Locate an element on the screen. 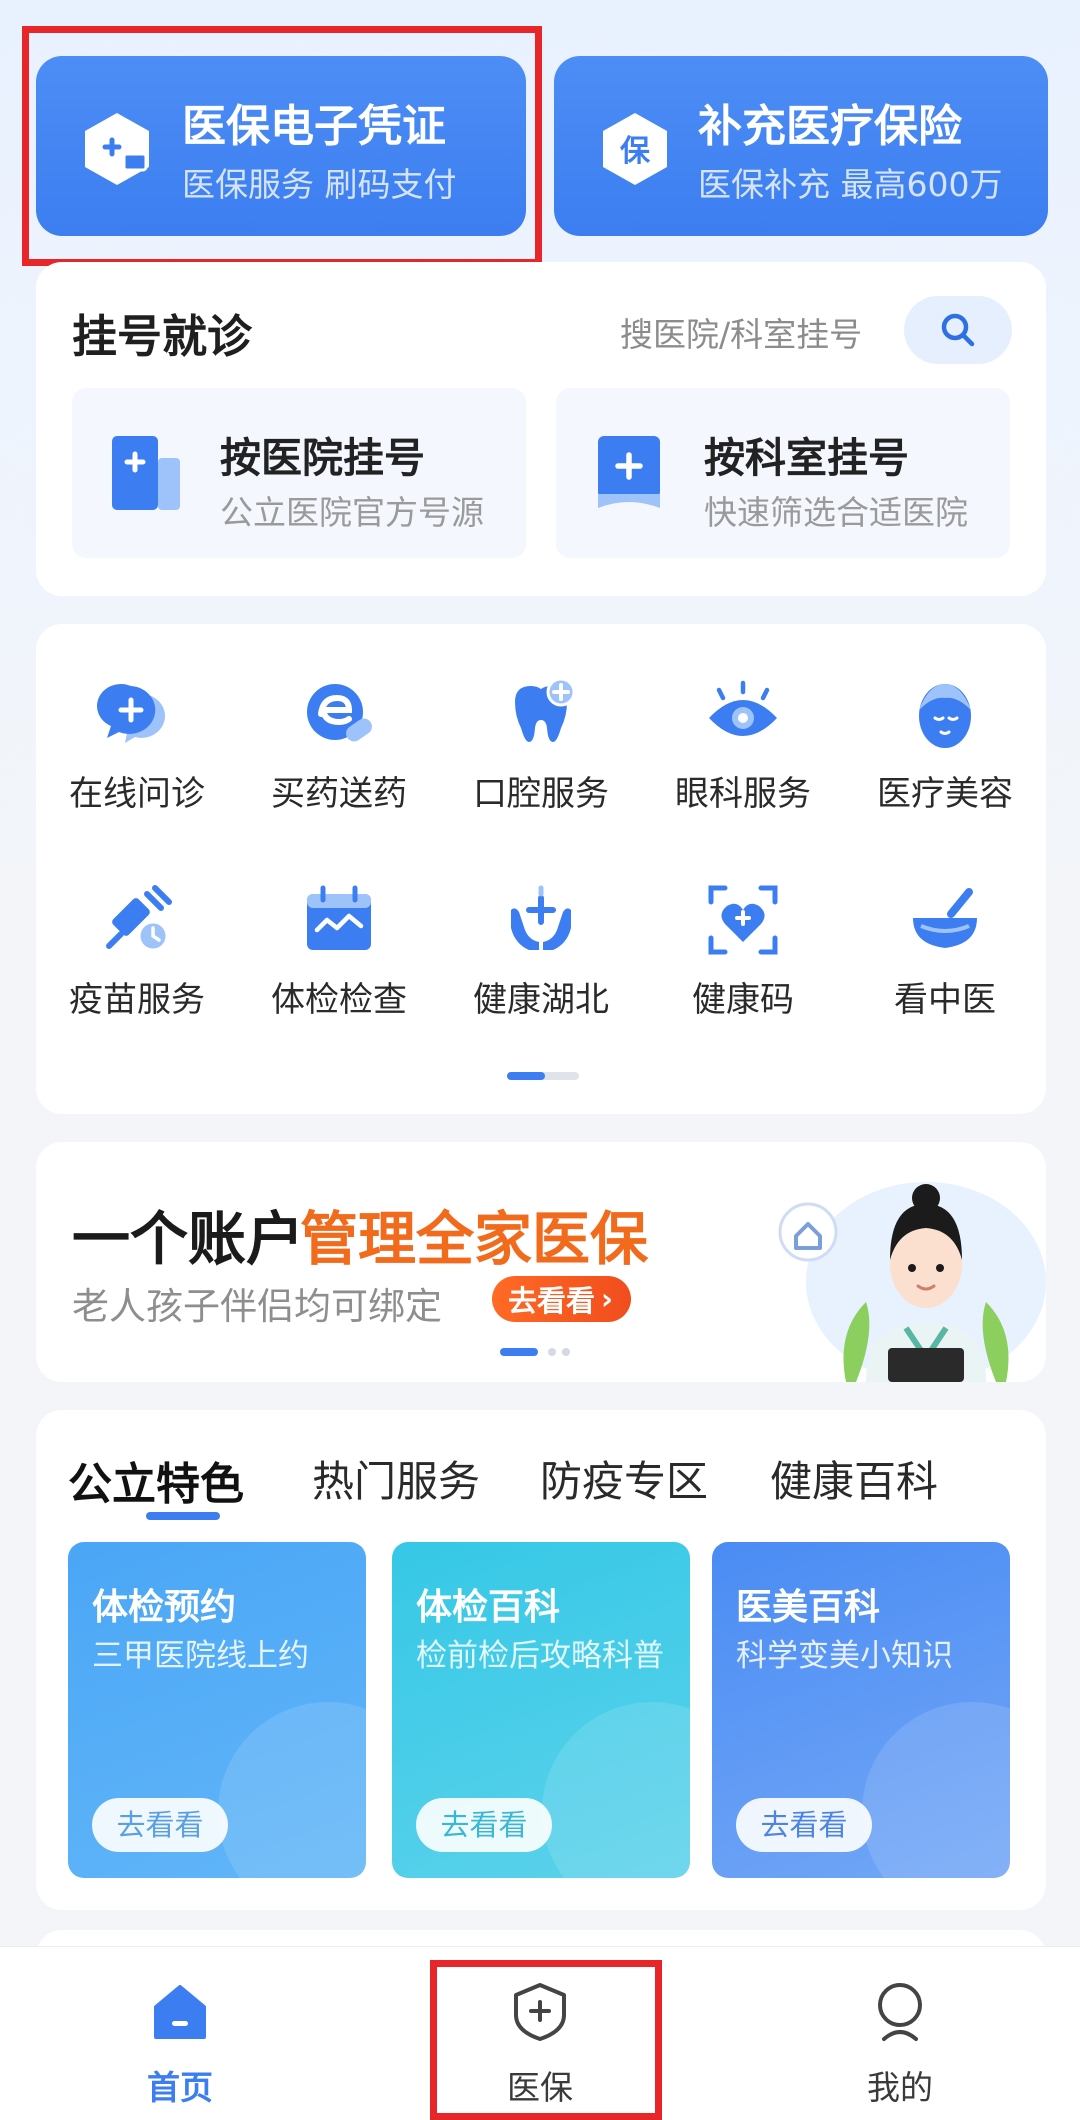 The width and height of the screenshot is (1080, 2120). feature-card-checkup-booking: 体检预约 三甲医院线上约 去看看 is located at coordinates (217, 1710).